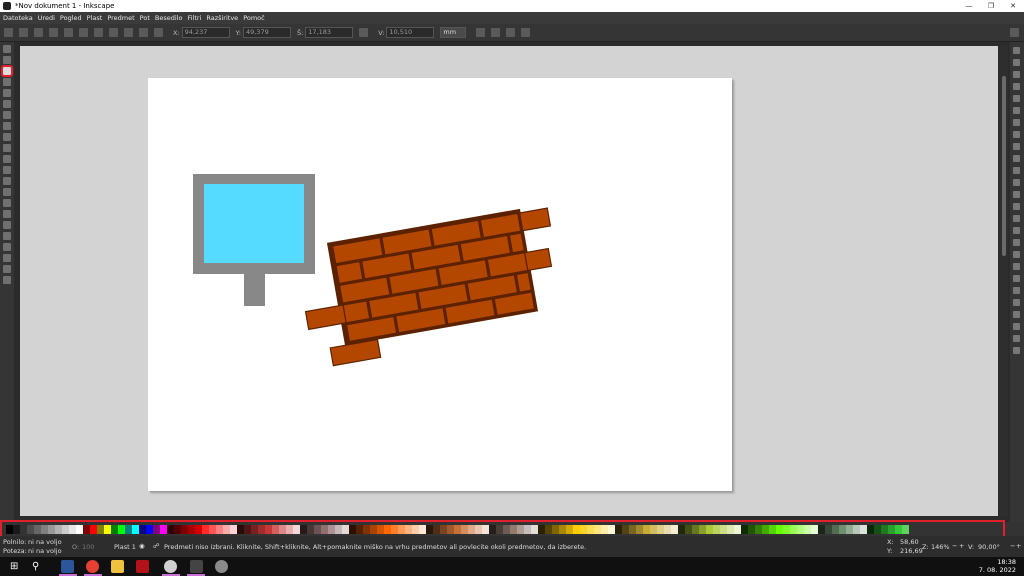 Image resolution: width=1024 pixels, height=576 pixels. What do you see at coordinates (16, 566) in the screenshot?
I see `windows-start-icon: ⊞` at bounding box center [16, 566].